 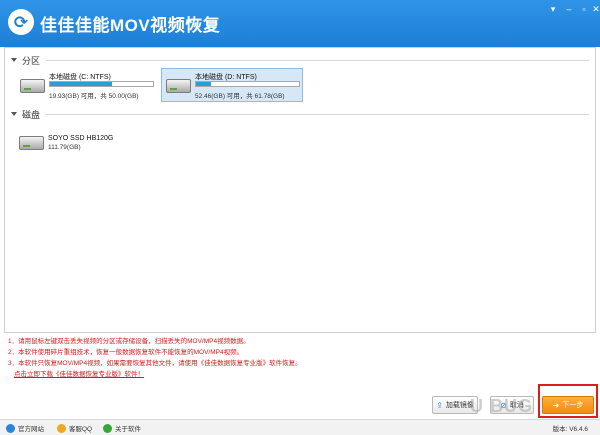 What do you see at coordinates (300, 23) in the screenshot?
I see `title-bar: ⟳ 佳佳佳能MOV视频恢复 ▾ – □ ▫ ✕` at bounding box center [300, 23].